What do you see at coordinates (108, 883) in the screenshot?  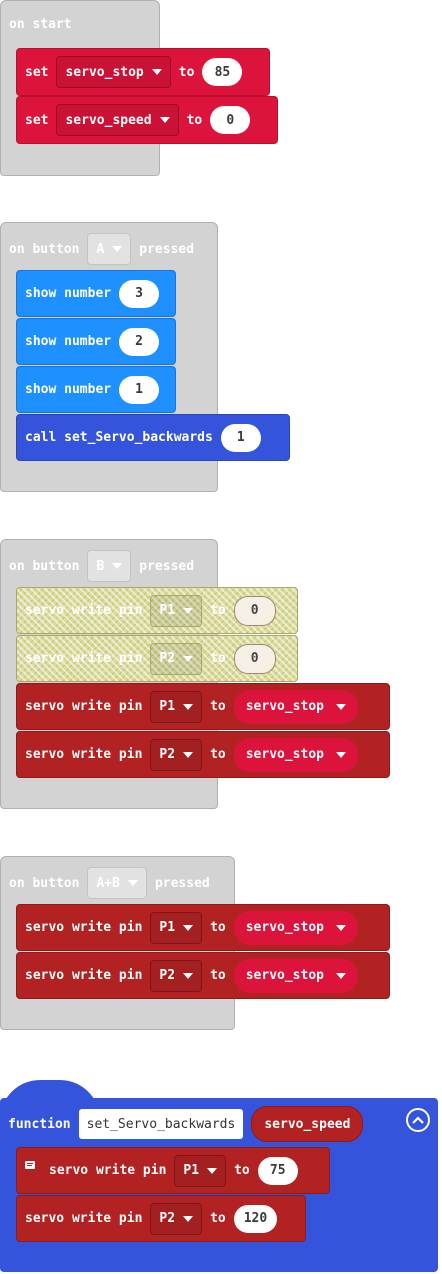 I see `button-name: A+B` at bounding box center [108, 883].